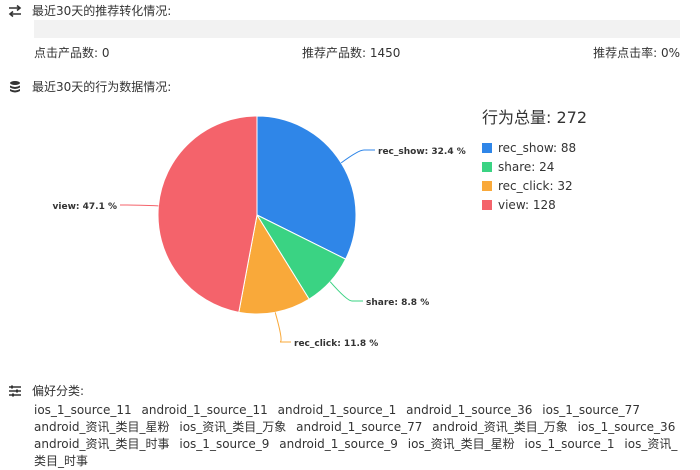 Image resolution: width=700 pixels, height=470 pixels. What do you see at coordinates (535, 117) in the screenshot?
I see `legend-title: 行为总量: 272` at bounding box center [535, 117].